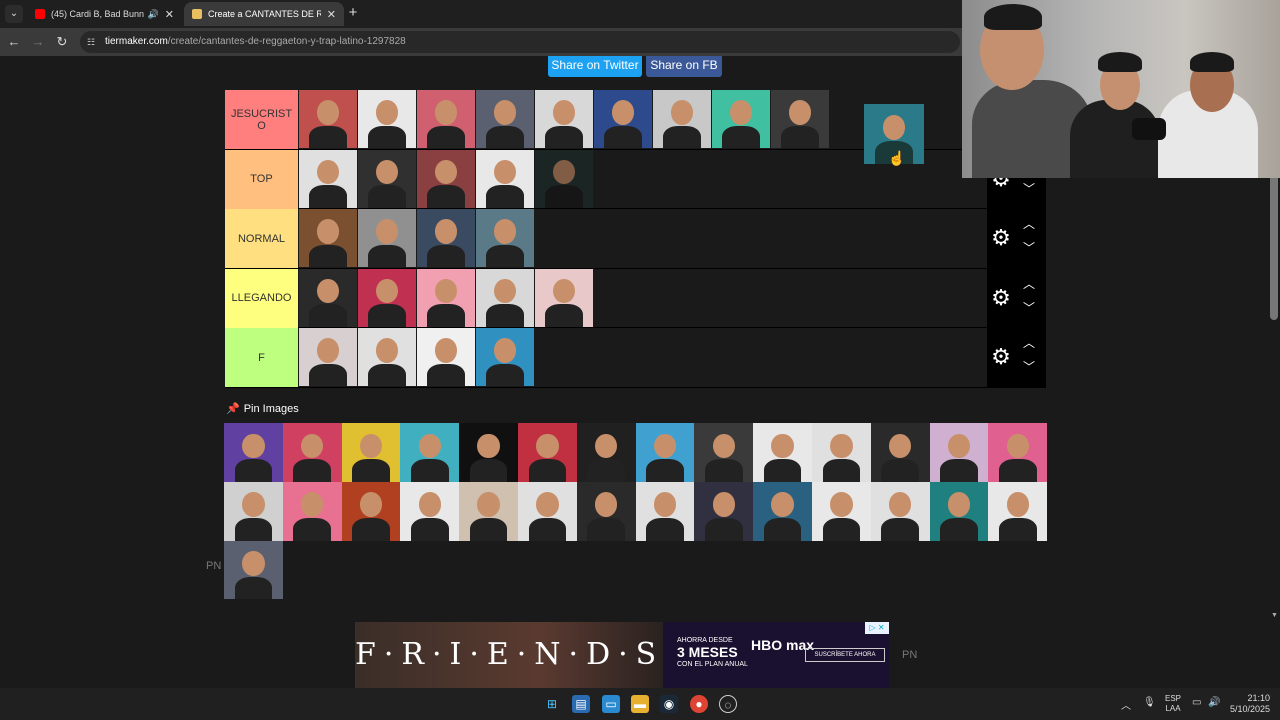  Describe the element at coordinates (1248, 704) in the screenshot. I see `clock: 21:10 5/10/2025` at that location.